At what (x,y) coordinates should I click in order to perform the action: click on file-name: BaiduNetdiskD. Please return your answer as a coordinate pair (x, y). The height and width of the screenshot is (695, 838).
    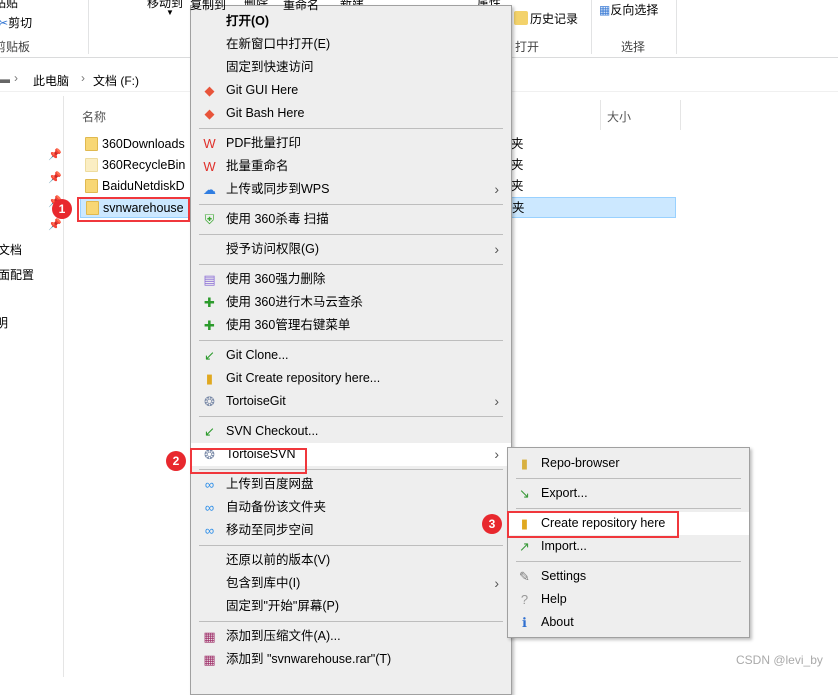
    Looking at the image, I should click on (143, 186).